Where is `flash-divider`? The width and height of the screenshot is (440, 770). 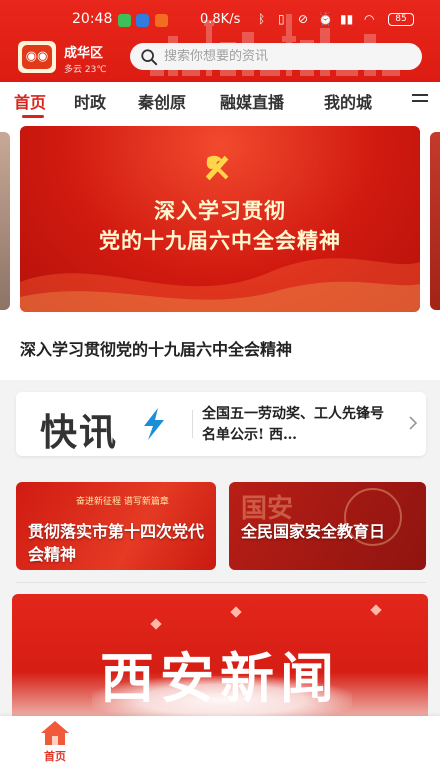 flash-divider is located at coordinates (192, 424).